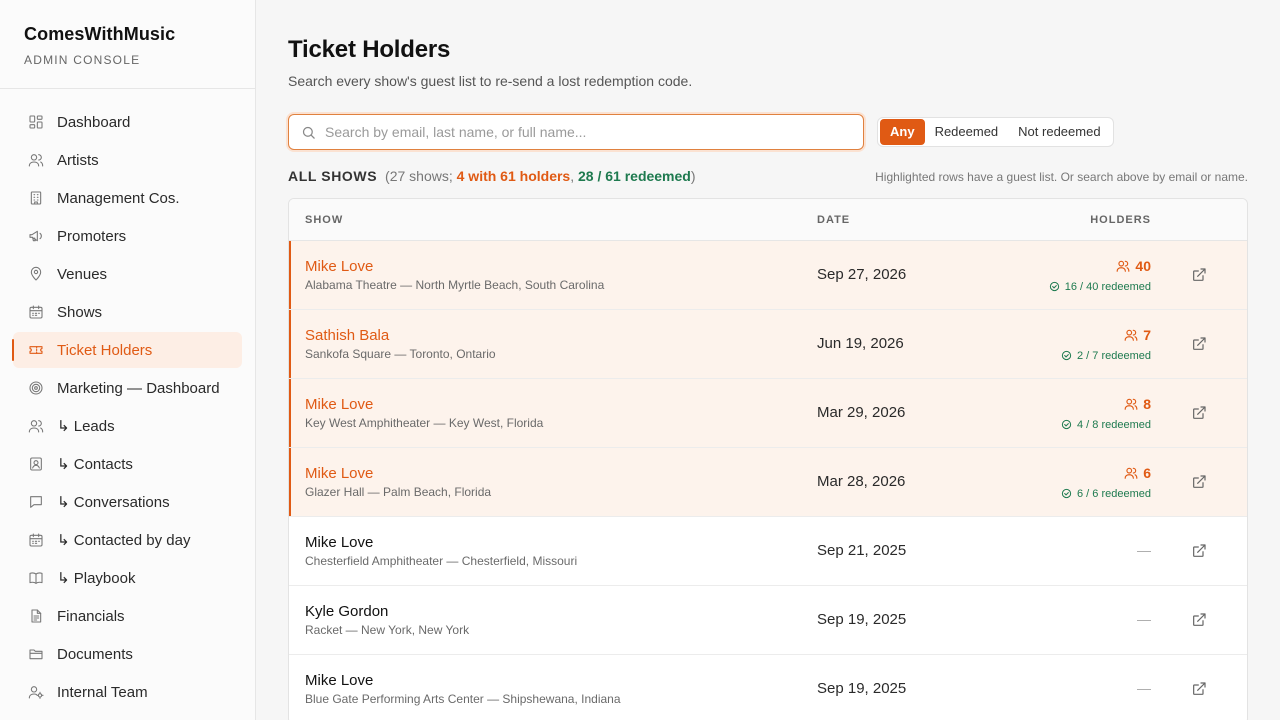 The image size is (1280, 720). What do you see at coordinates (127, 236) in the screenshot?
I see `sidebar-item-promoters: Promoters` at bounding box center [127, 236].